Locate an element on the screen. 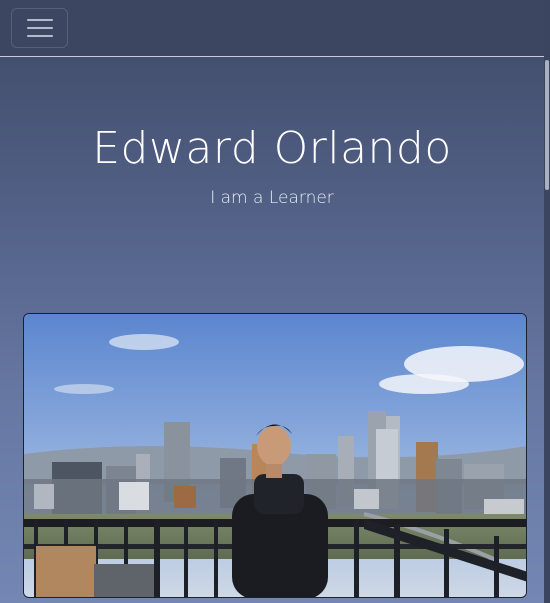 This screenshot has height=603, width=550. scrollbar is located at coordinates (547, 301).